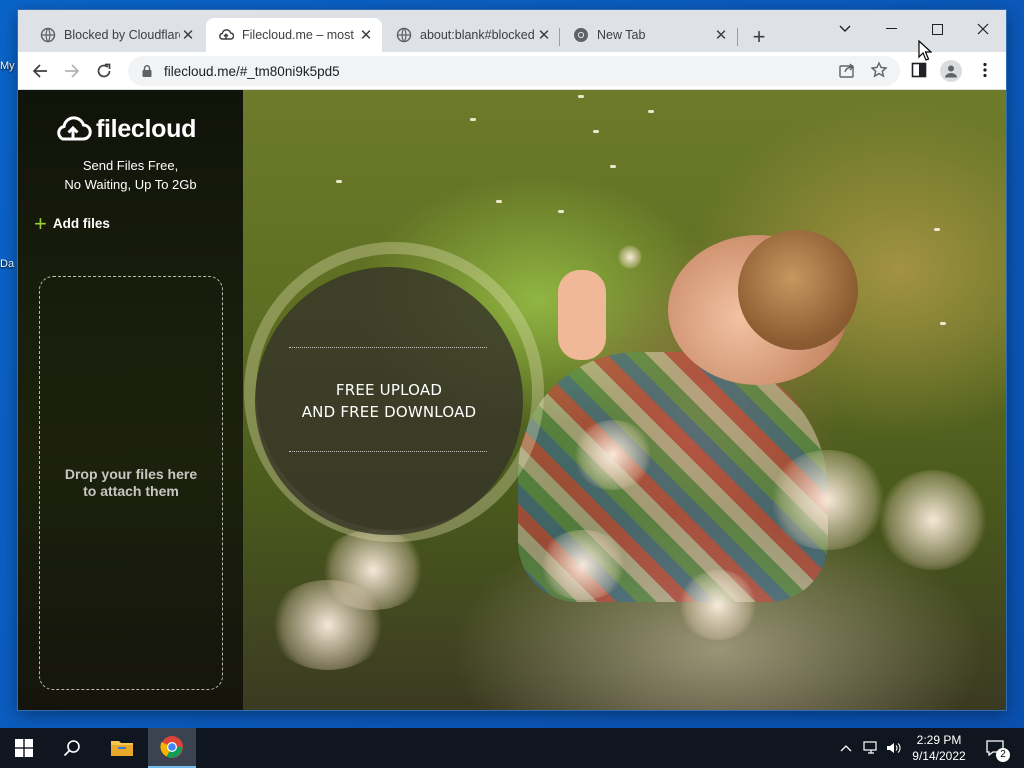 The image size is (1024, 768). What do you see at coordinates (737, 37) in the screenshot?
I see `tab-separator` at bounding box center [737, 37].